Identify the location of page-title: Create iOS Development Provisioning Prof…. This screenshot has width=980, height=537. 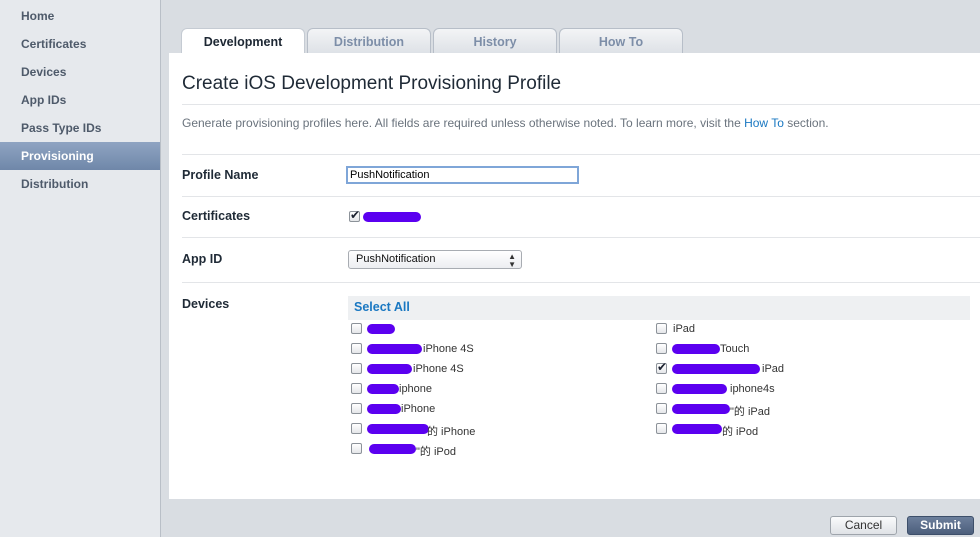
(372, 83).